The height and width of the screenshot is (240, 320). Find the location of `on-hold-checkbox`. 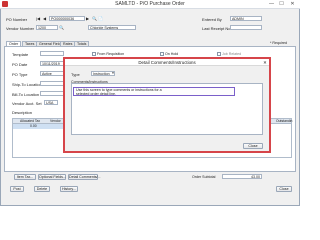

on-hold-checkbox is located at coordinates (162, 54).